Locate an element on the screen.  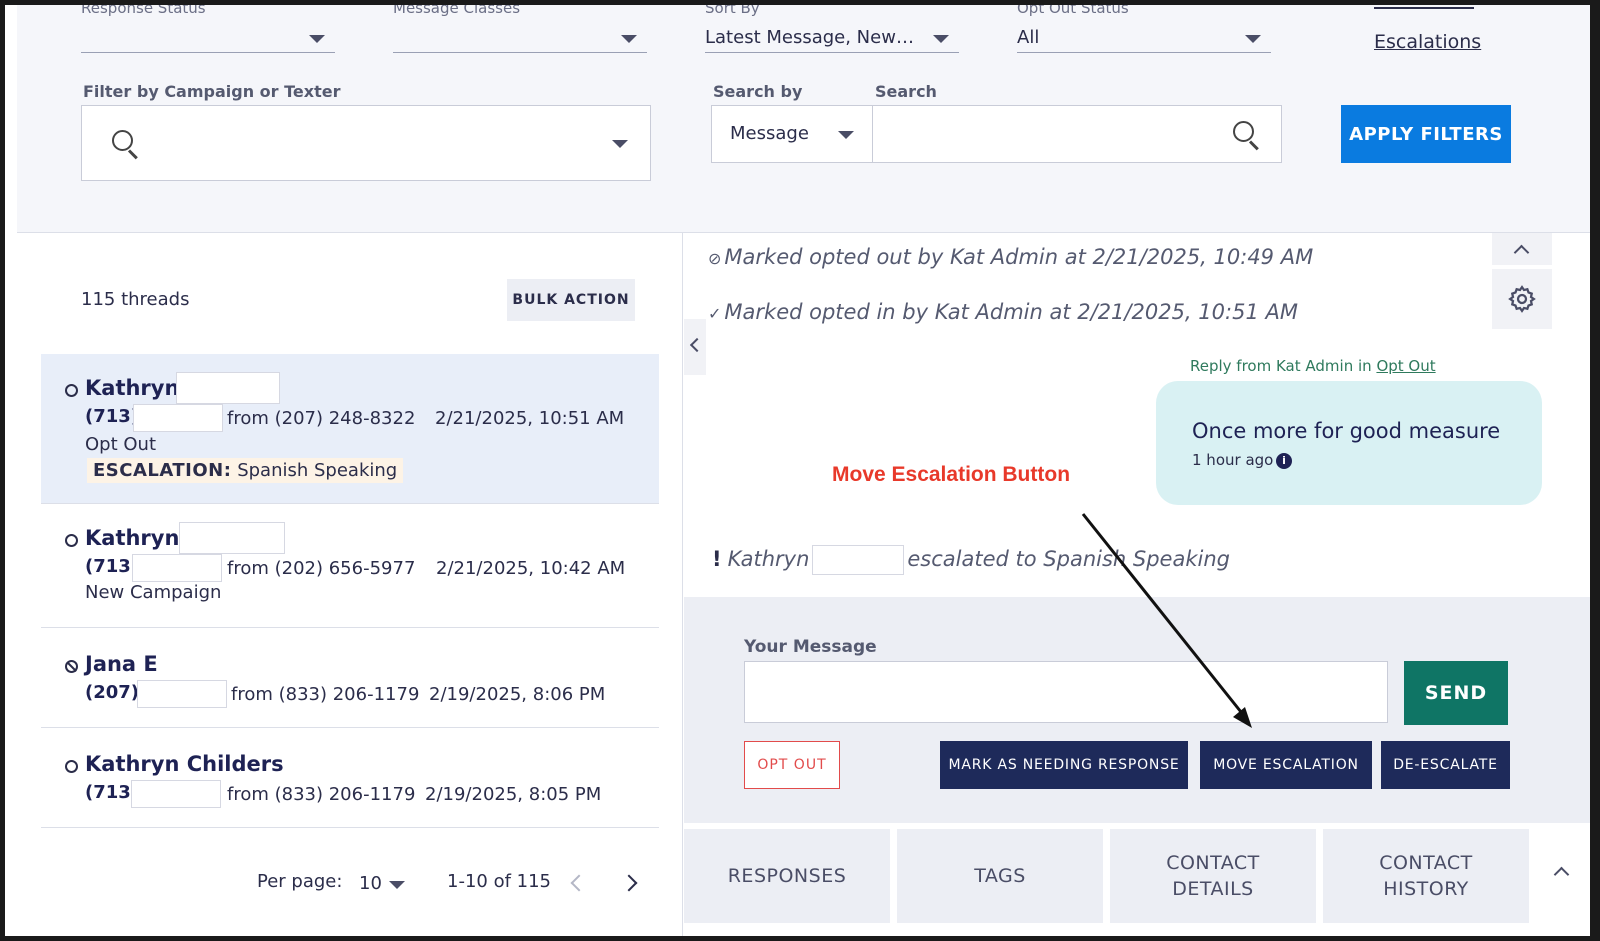
info-icon: i is located at coordinates (1284, 461).